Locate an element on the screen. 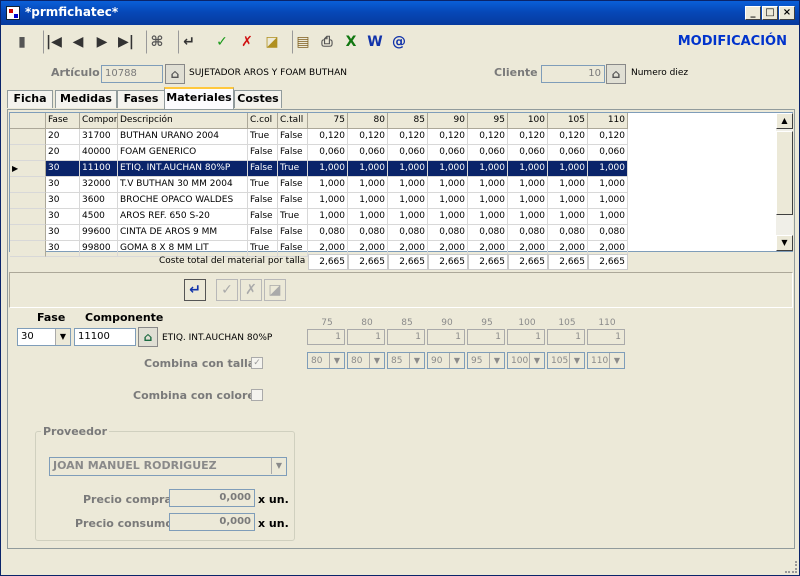 This screenshot has width=800, height=576. combina-colores-checkbox is located at coordinates (257, 395).